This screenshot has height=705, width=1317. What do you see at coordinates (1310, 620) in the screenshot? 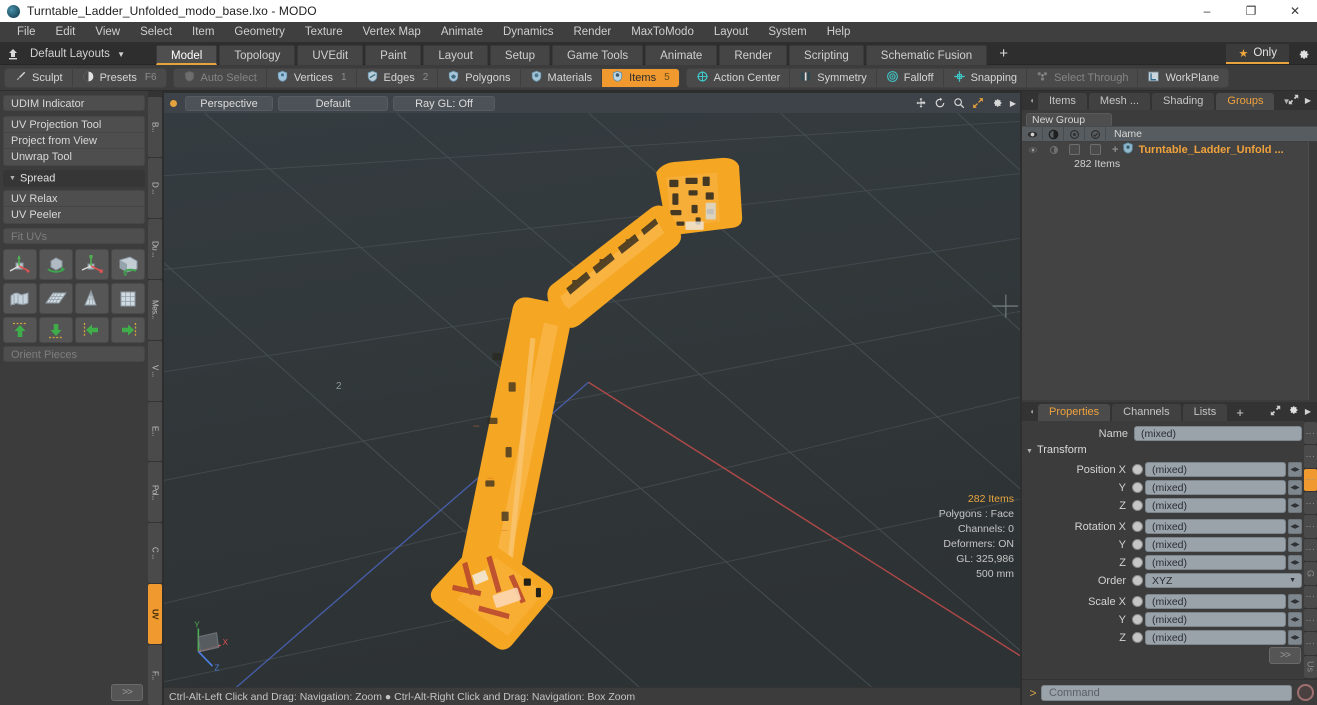
I see `properties-vertical-tab-8: ⋮` at bounding box center [1310, 620].